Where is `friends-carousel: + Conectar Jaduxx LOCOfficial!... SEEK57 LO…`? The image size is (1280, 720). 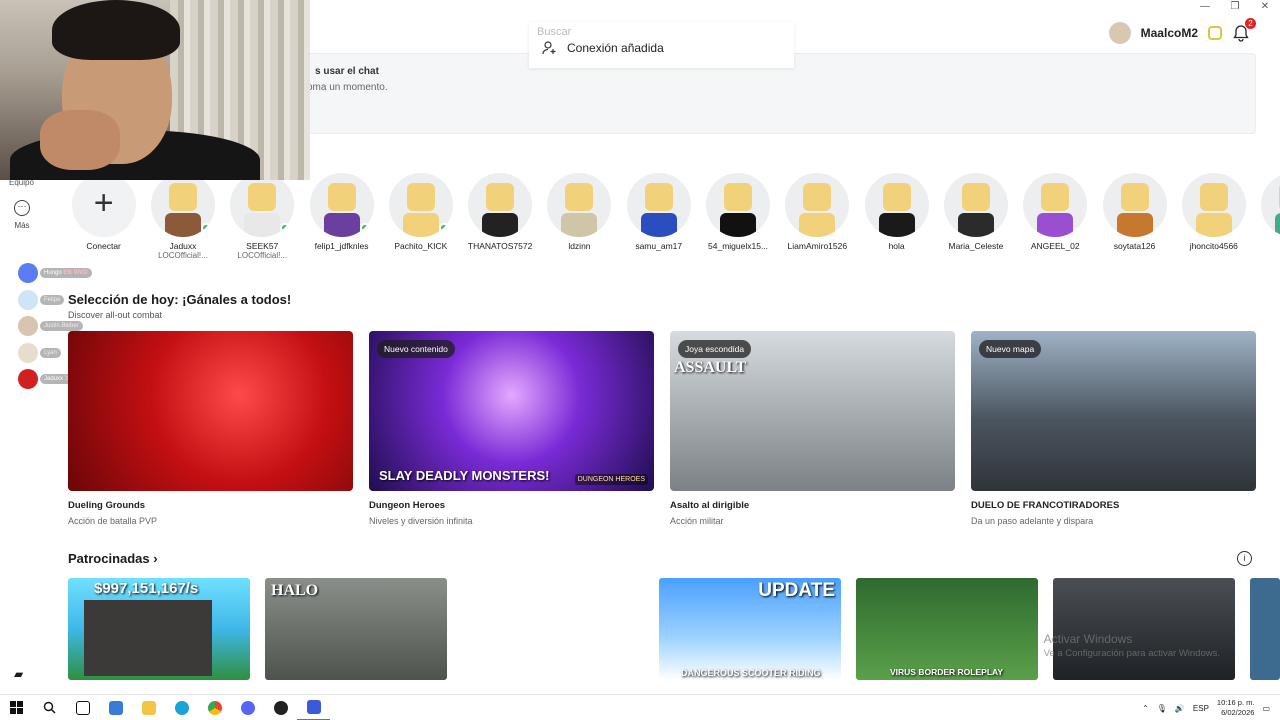
friends-carousel: + Conectar Jaduxx LOCOfficial!... SEEK57 LO… is located at coordinates (672, 216).